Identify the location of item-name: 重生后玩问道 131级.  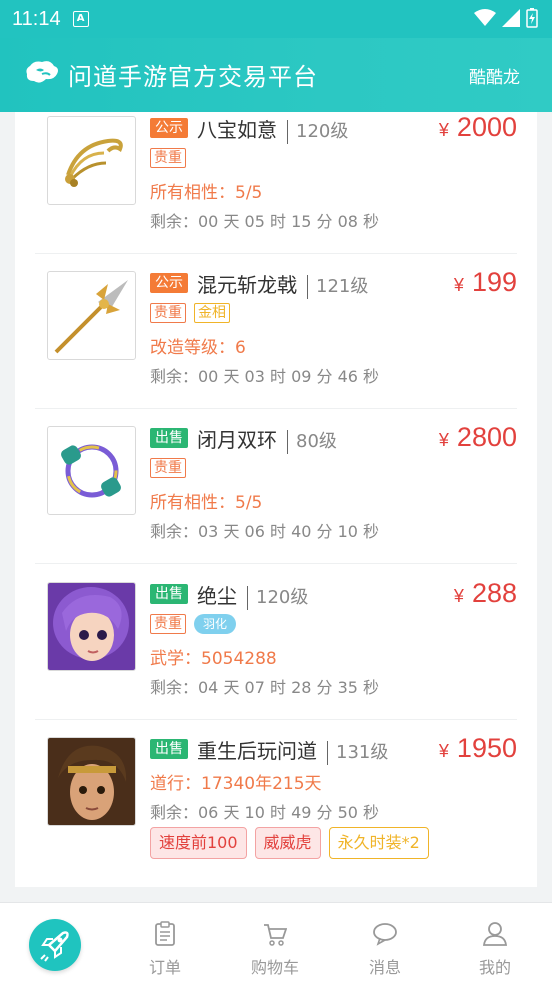
(293, 752).